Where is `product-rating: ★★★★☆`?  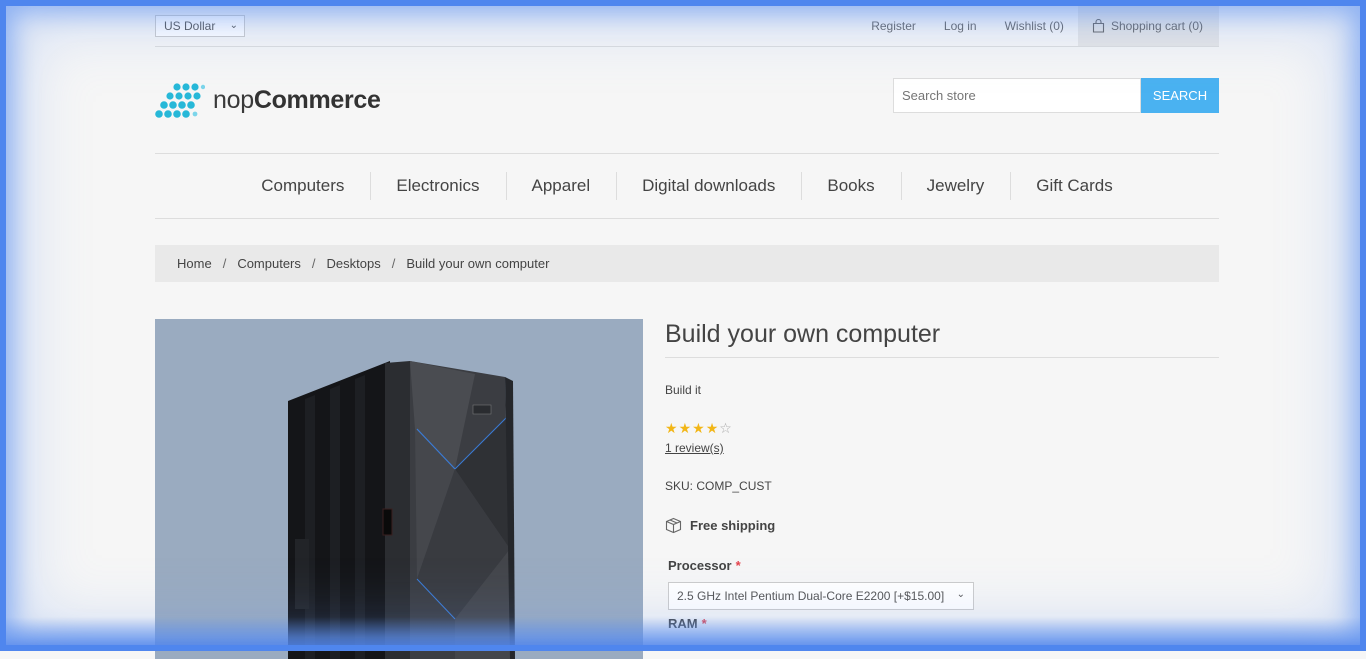 product-rating: ★★★★☆ is located at coordinates (942, 428).